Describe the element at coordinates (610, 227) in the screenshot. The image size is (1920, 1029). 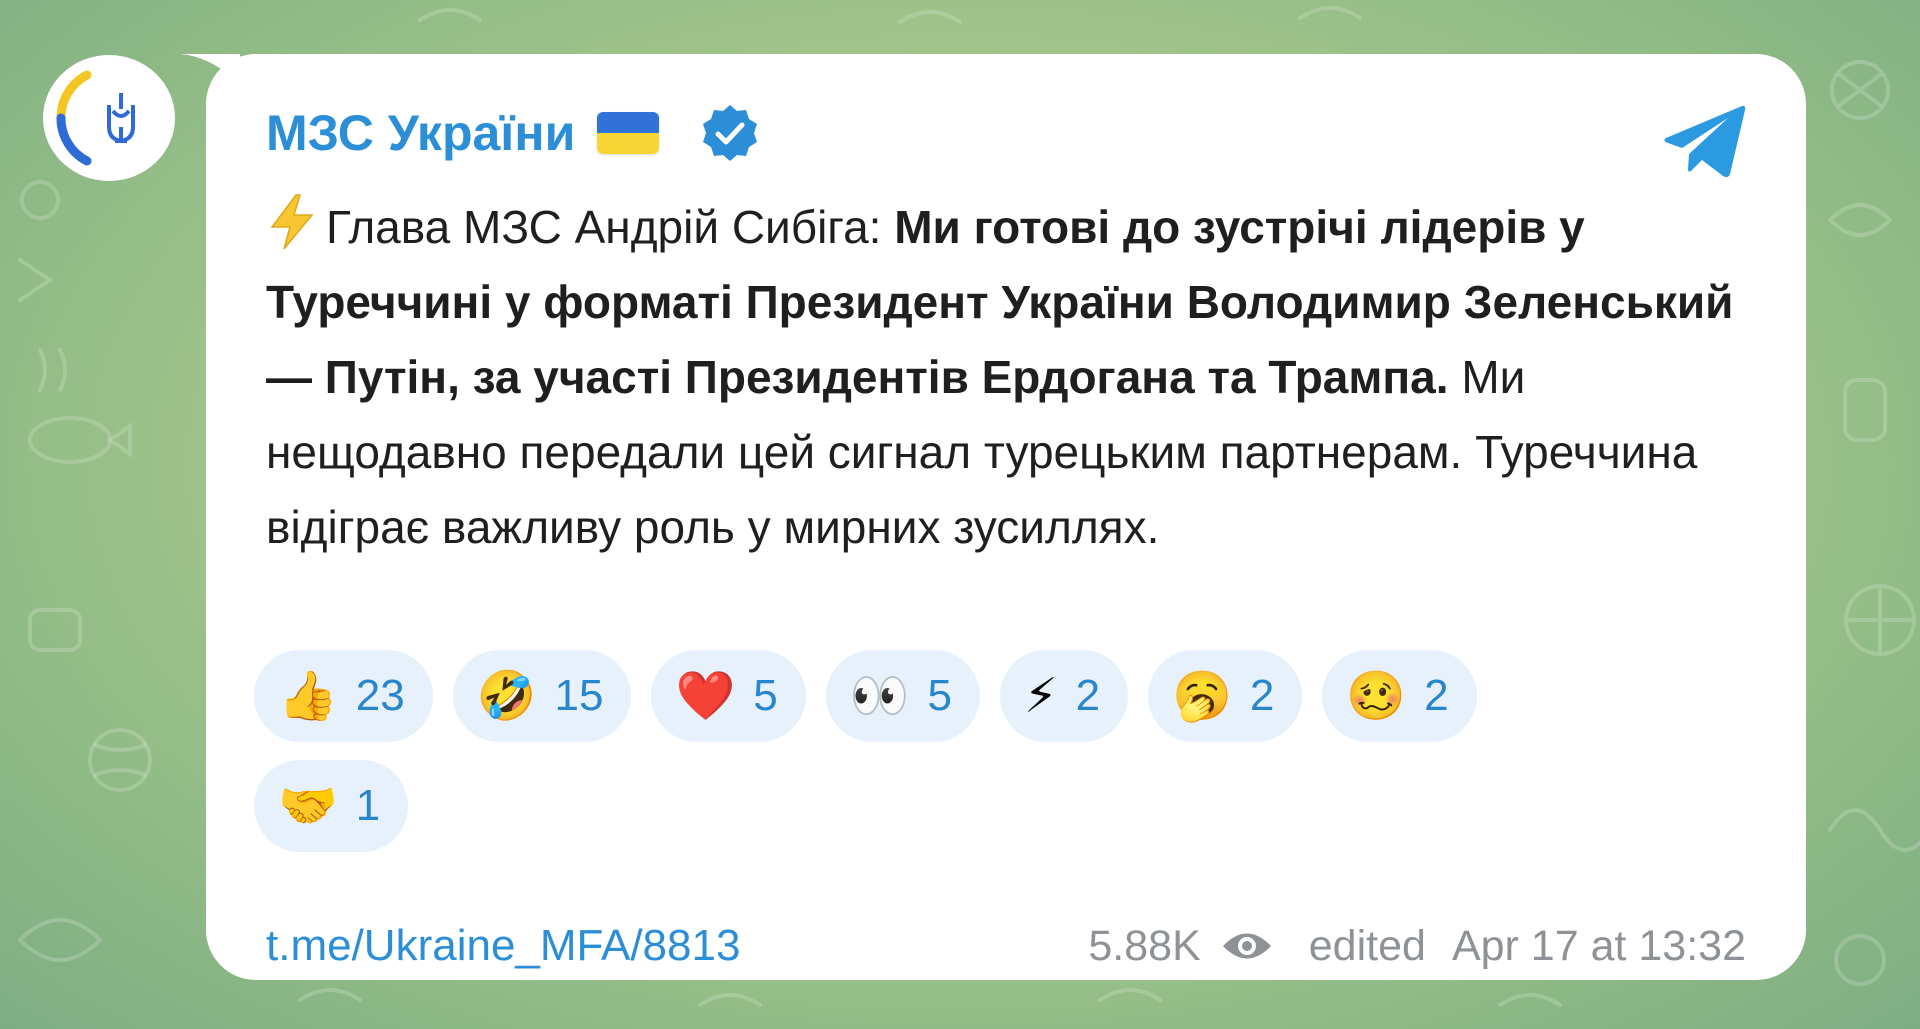
I see `message-prefix: Глава МЗС Андрій Сибіга:` at that location.